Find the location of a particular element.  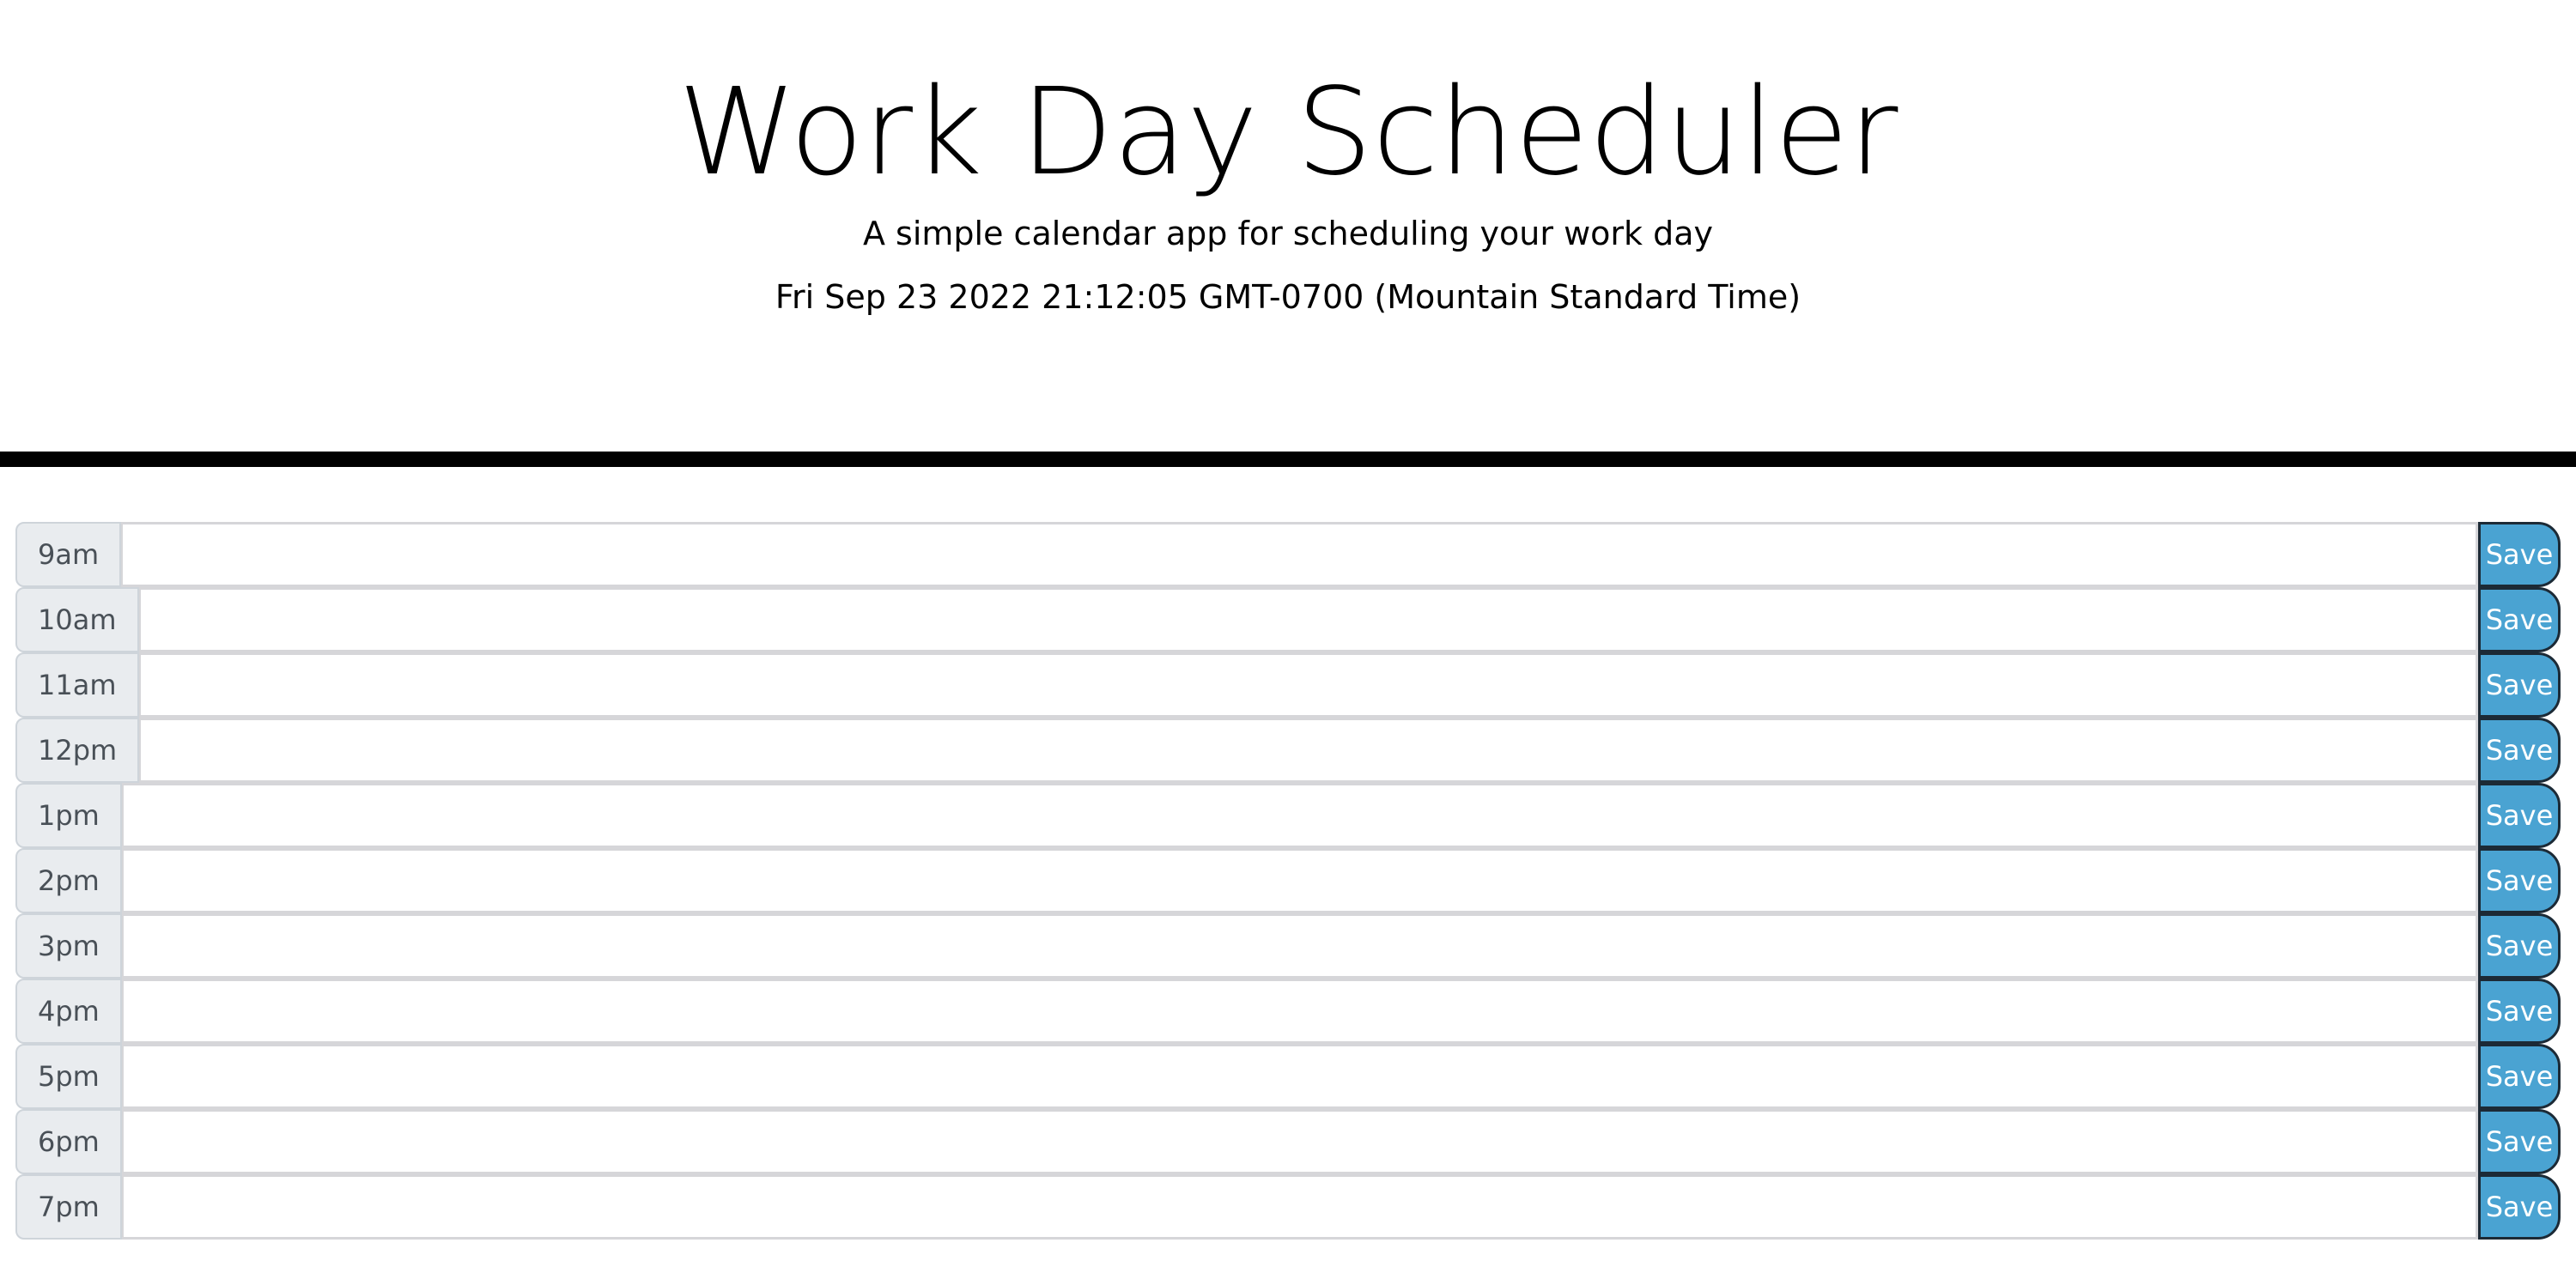

time-block: 6pm Save is located at coordinates (1288, 1141).